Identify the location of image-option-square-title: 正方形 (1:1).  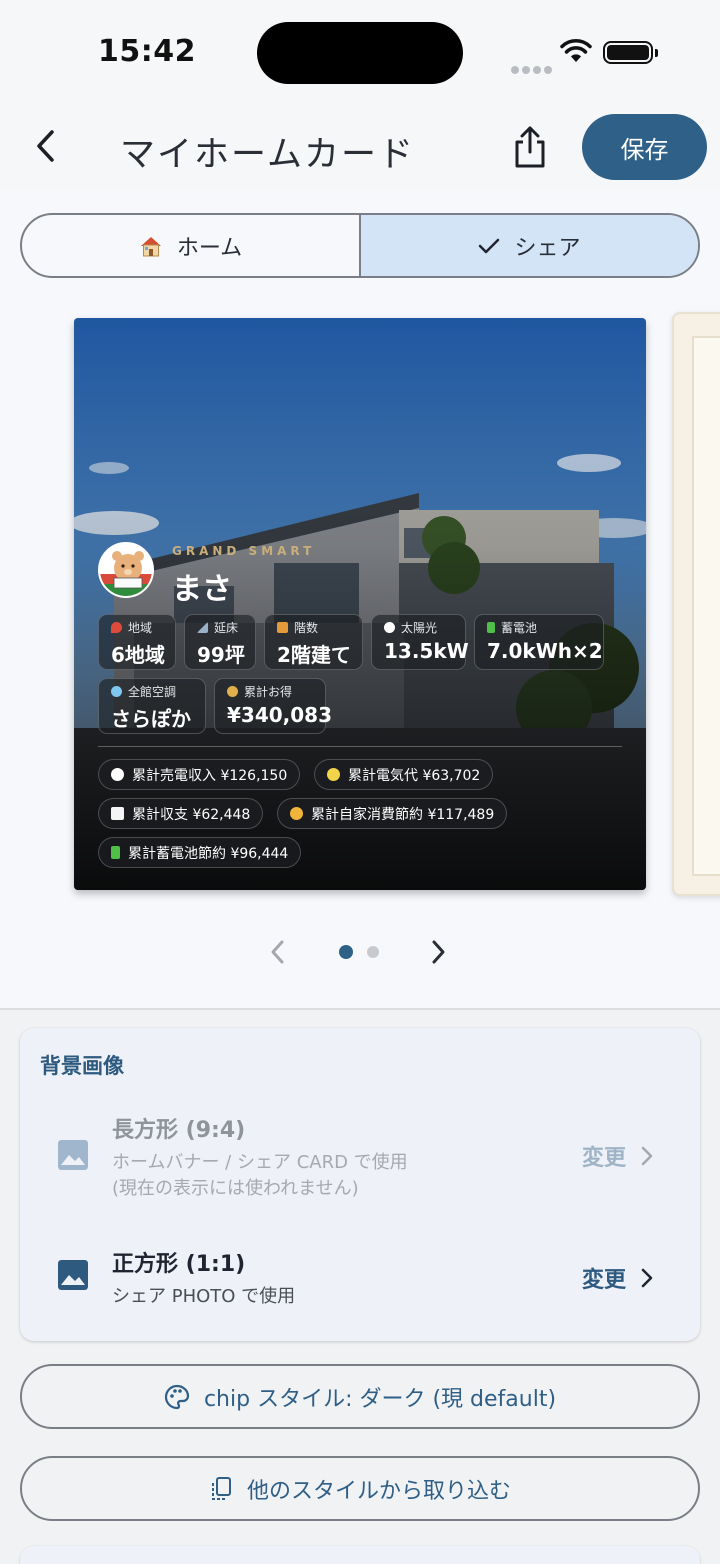
(179, 1264).